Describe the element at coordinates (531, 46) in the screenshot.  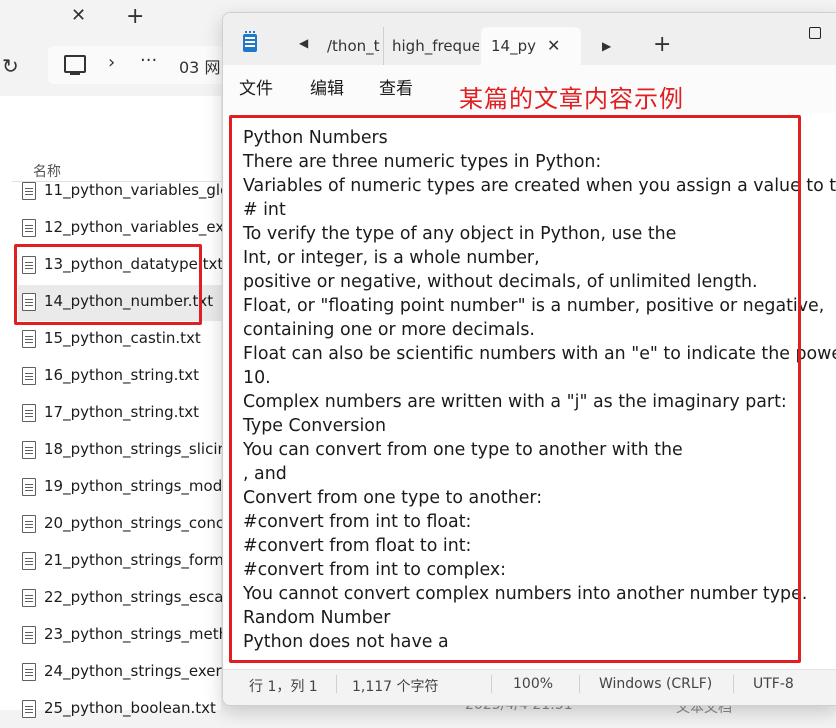
I see `tab-14-py-active: 14_py` at that location.